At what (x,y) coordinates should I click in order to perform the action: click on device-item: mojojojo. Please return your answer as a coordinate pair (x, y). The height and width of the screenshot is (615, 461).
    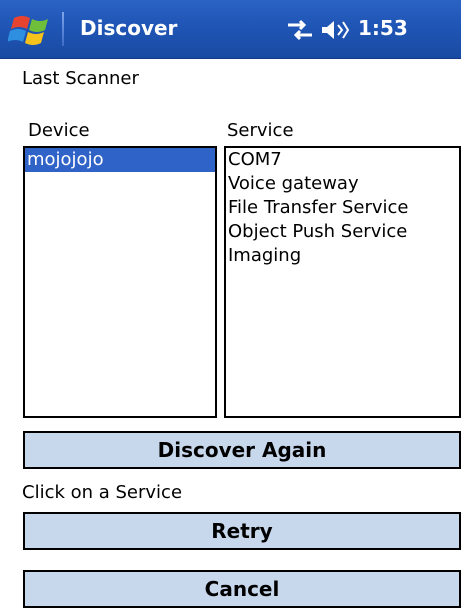
    Looking at the image, I should click on (120, 160).